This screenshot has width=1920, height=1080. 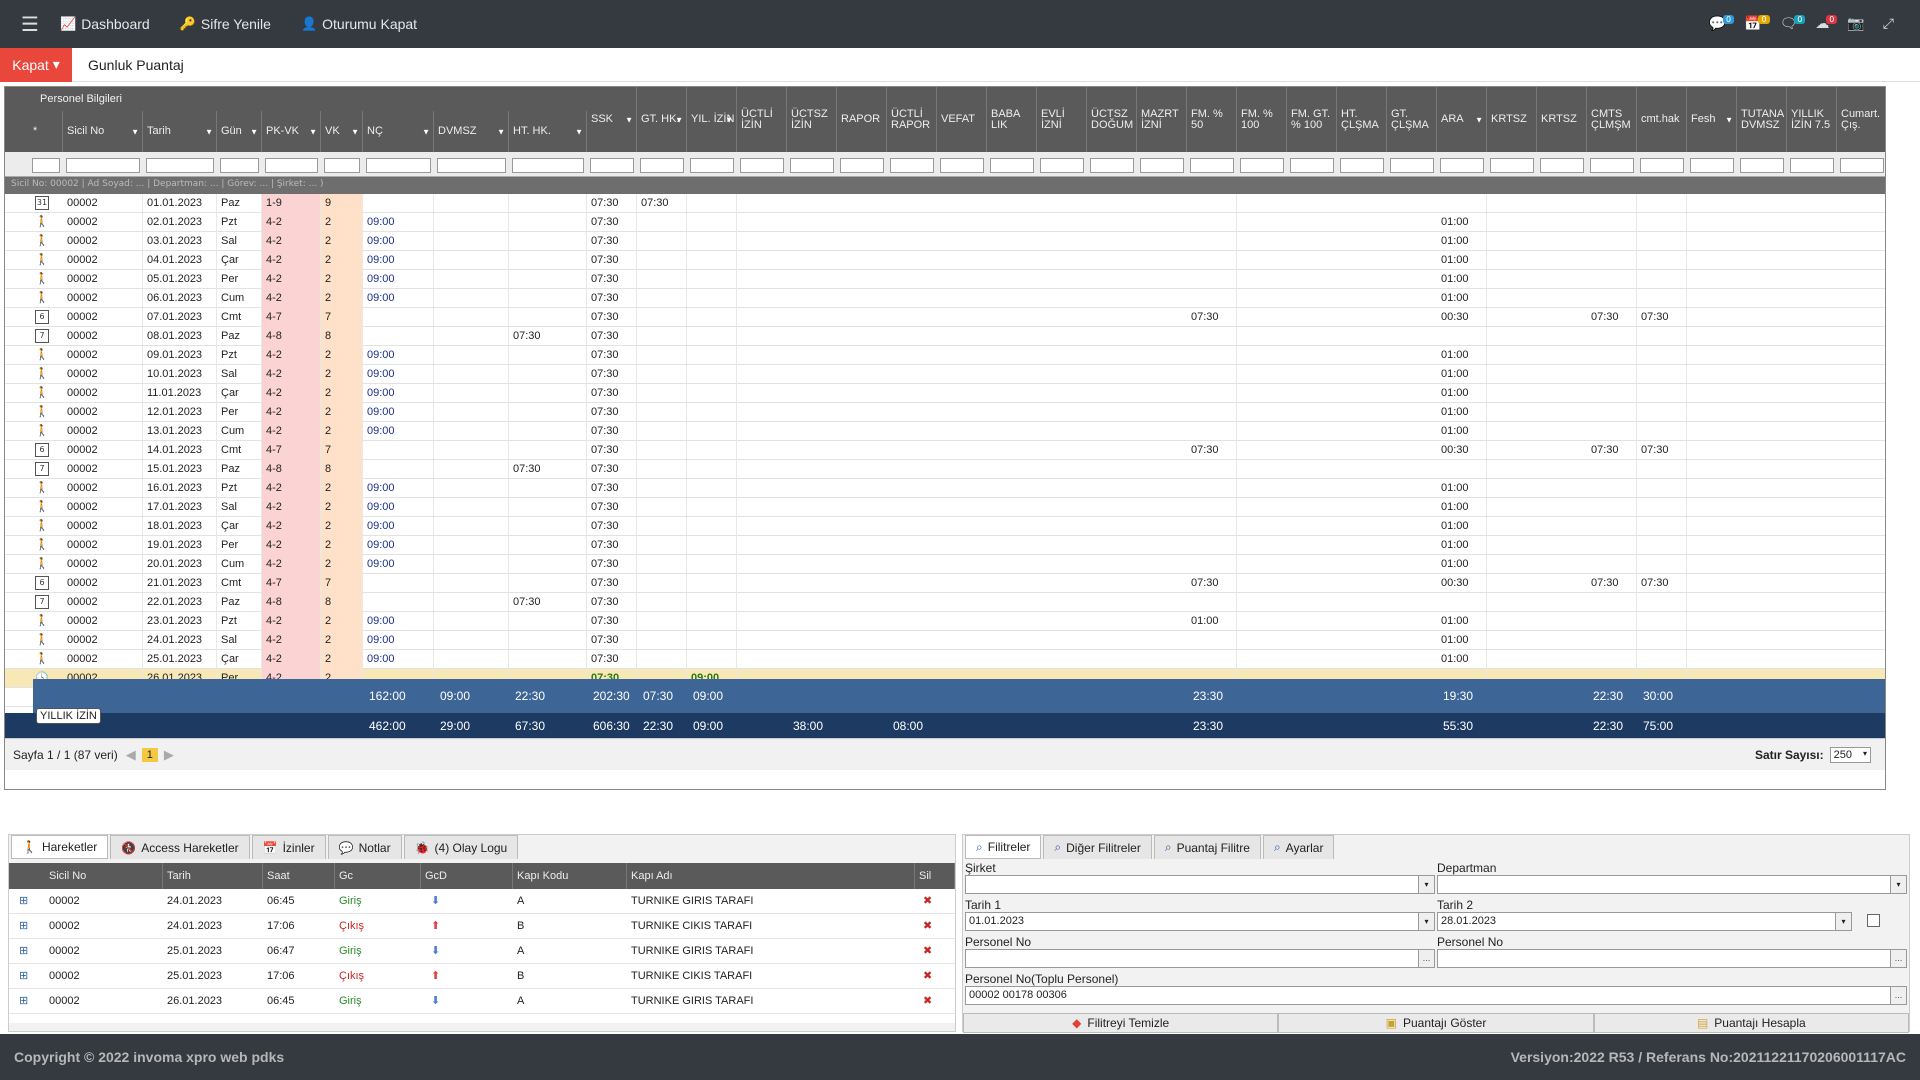 What do you see at coordinates (945, 469) in the screenshot?
I see `table-row: 7 00002 15.01.2023 Paz 4-8 8 07:30 07:30` at bounding box center [945, 469].